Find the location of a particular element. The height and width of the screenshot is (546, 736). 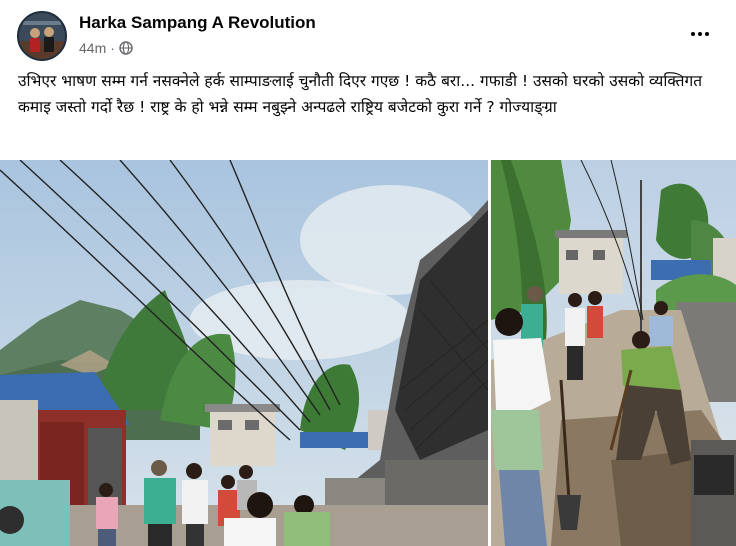

post-meta: 44m · is located at coordinates (106, 48).